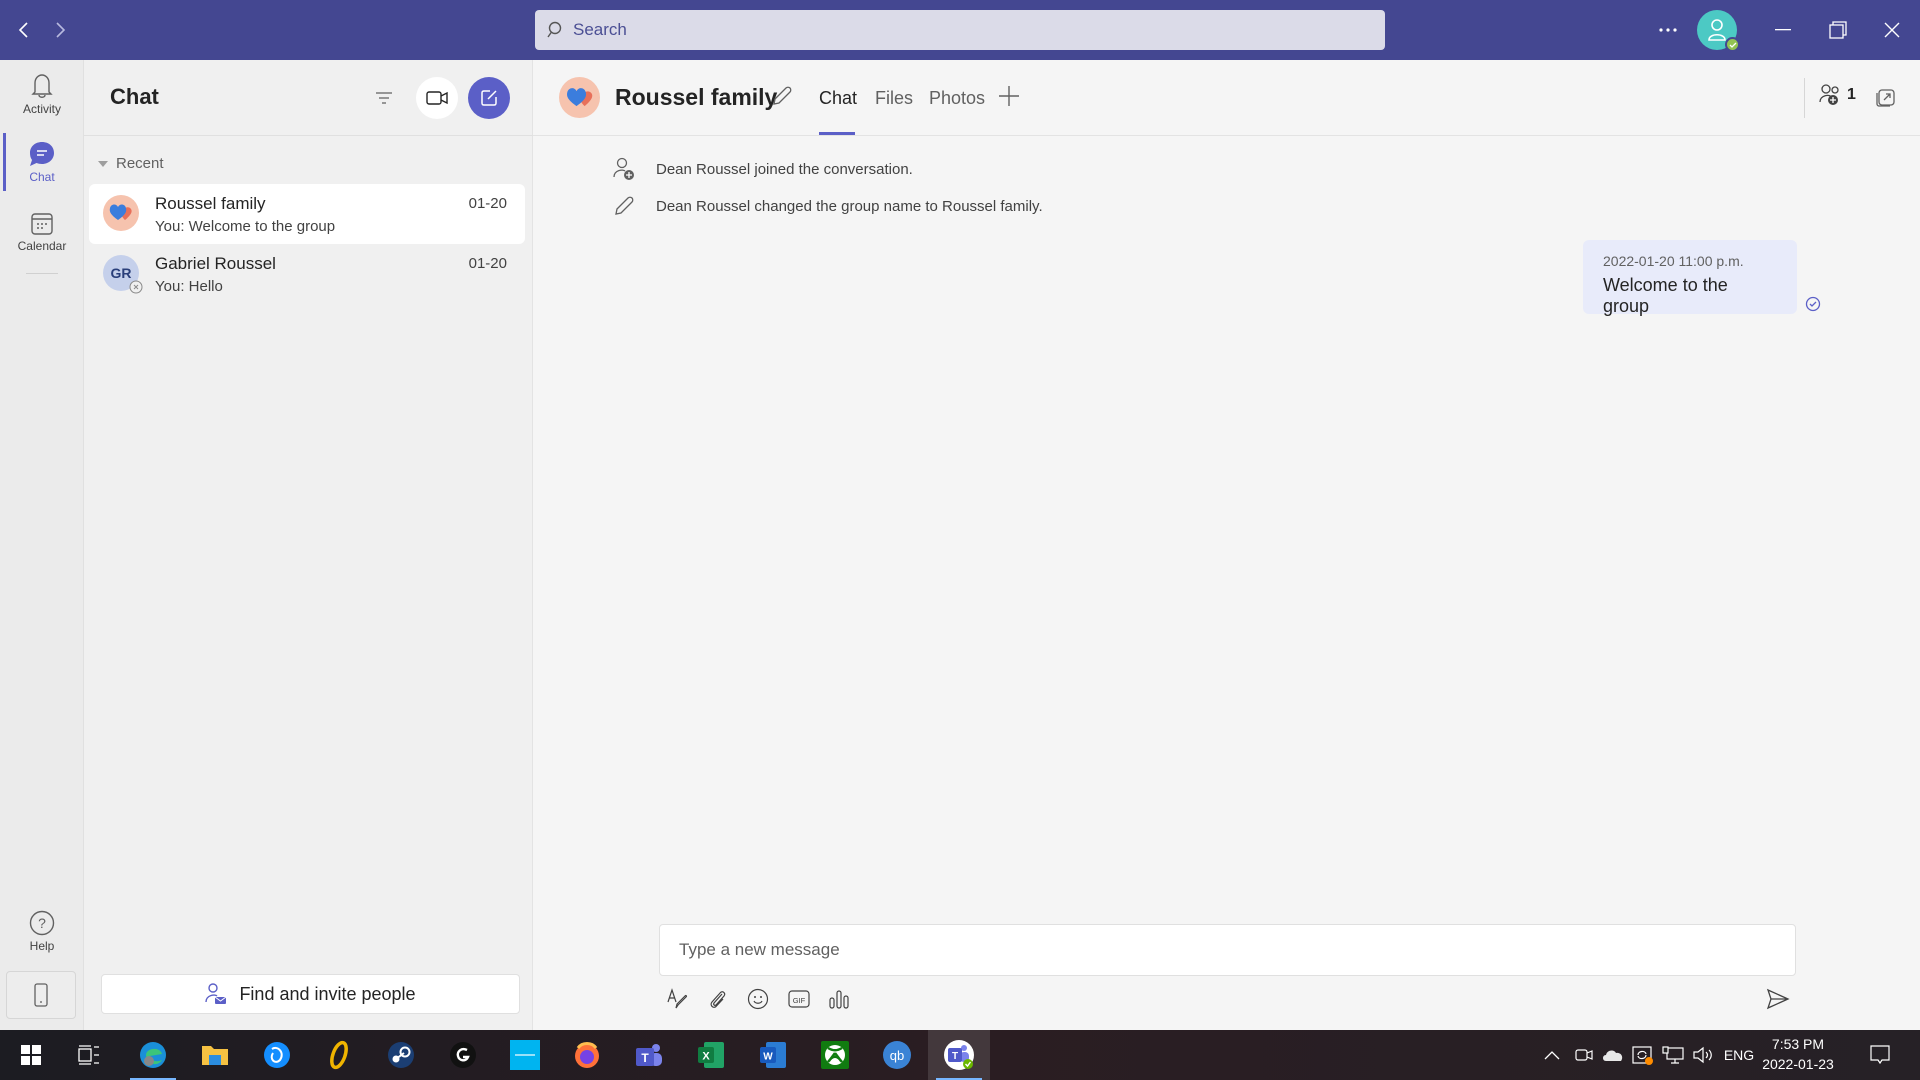 This screenshot has width=1920, height=1080. I want to click on meet-now-button, so click(437, 98).